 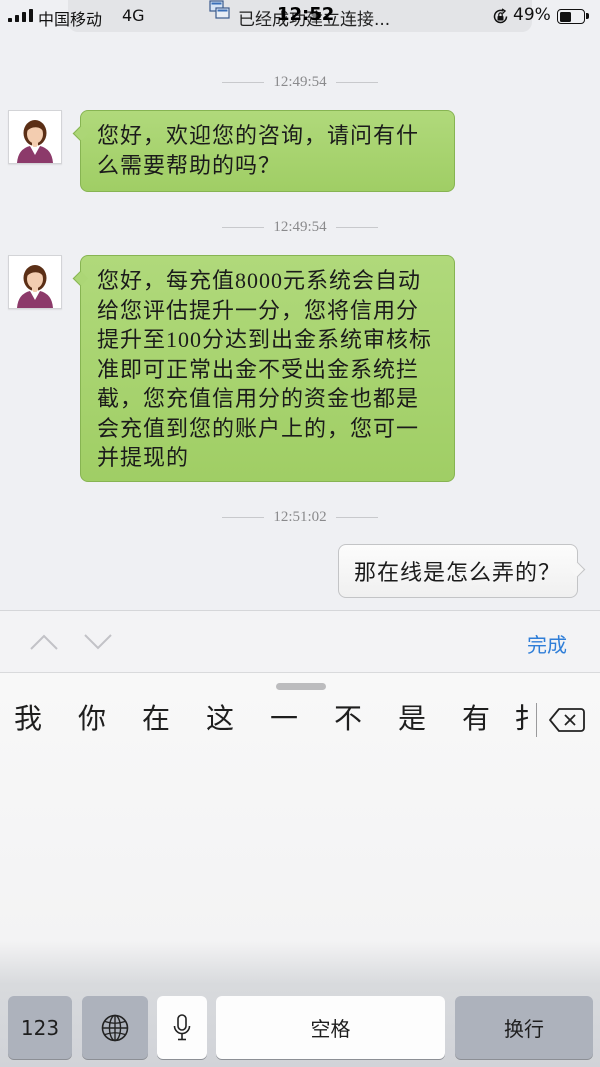 I want to click on numbers-key: 123, so click(x=40, y=1027).